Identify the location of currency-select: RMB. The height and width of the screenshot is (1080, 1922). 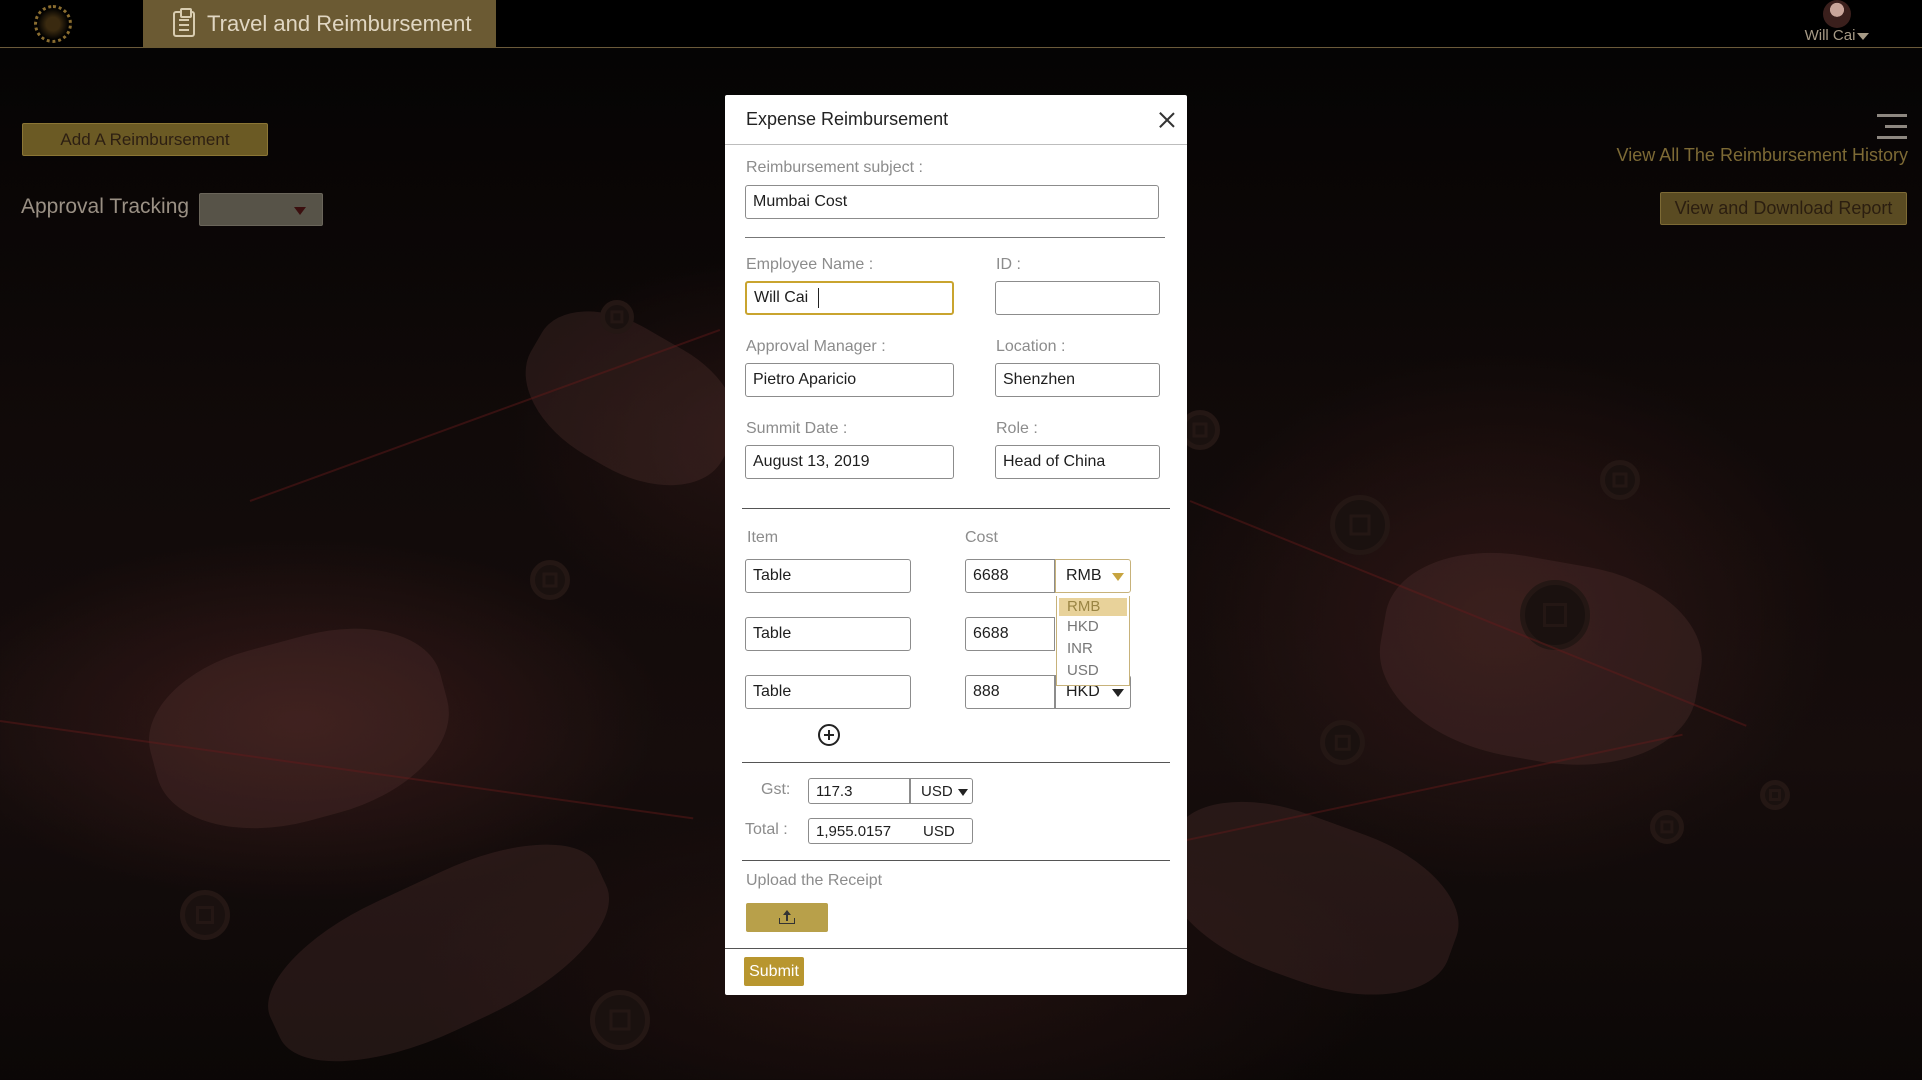
(1093, 576).